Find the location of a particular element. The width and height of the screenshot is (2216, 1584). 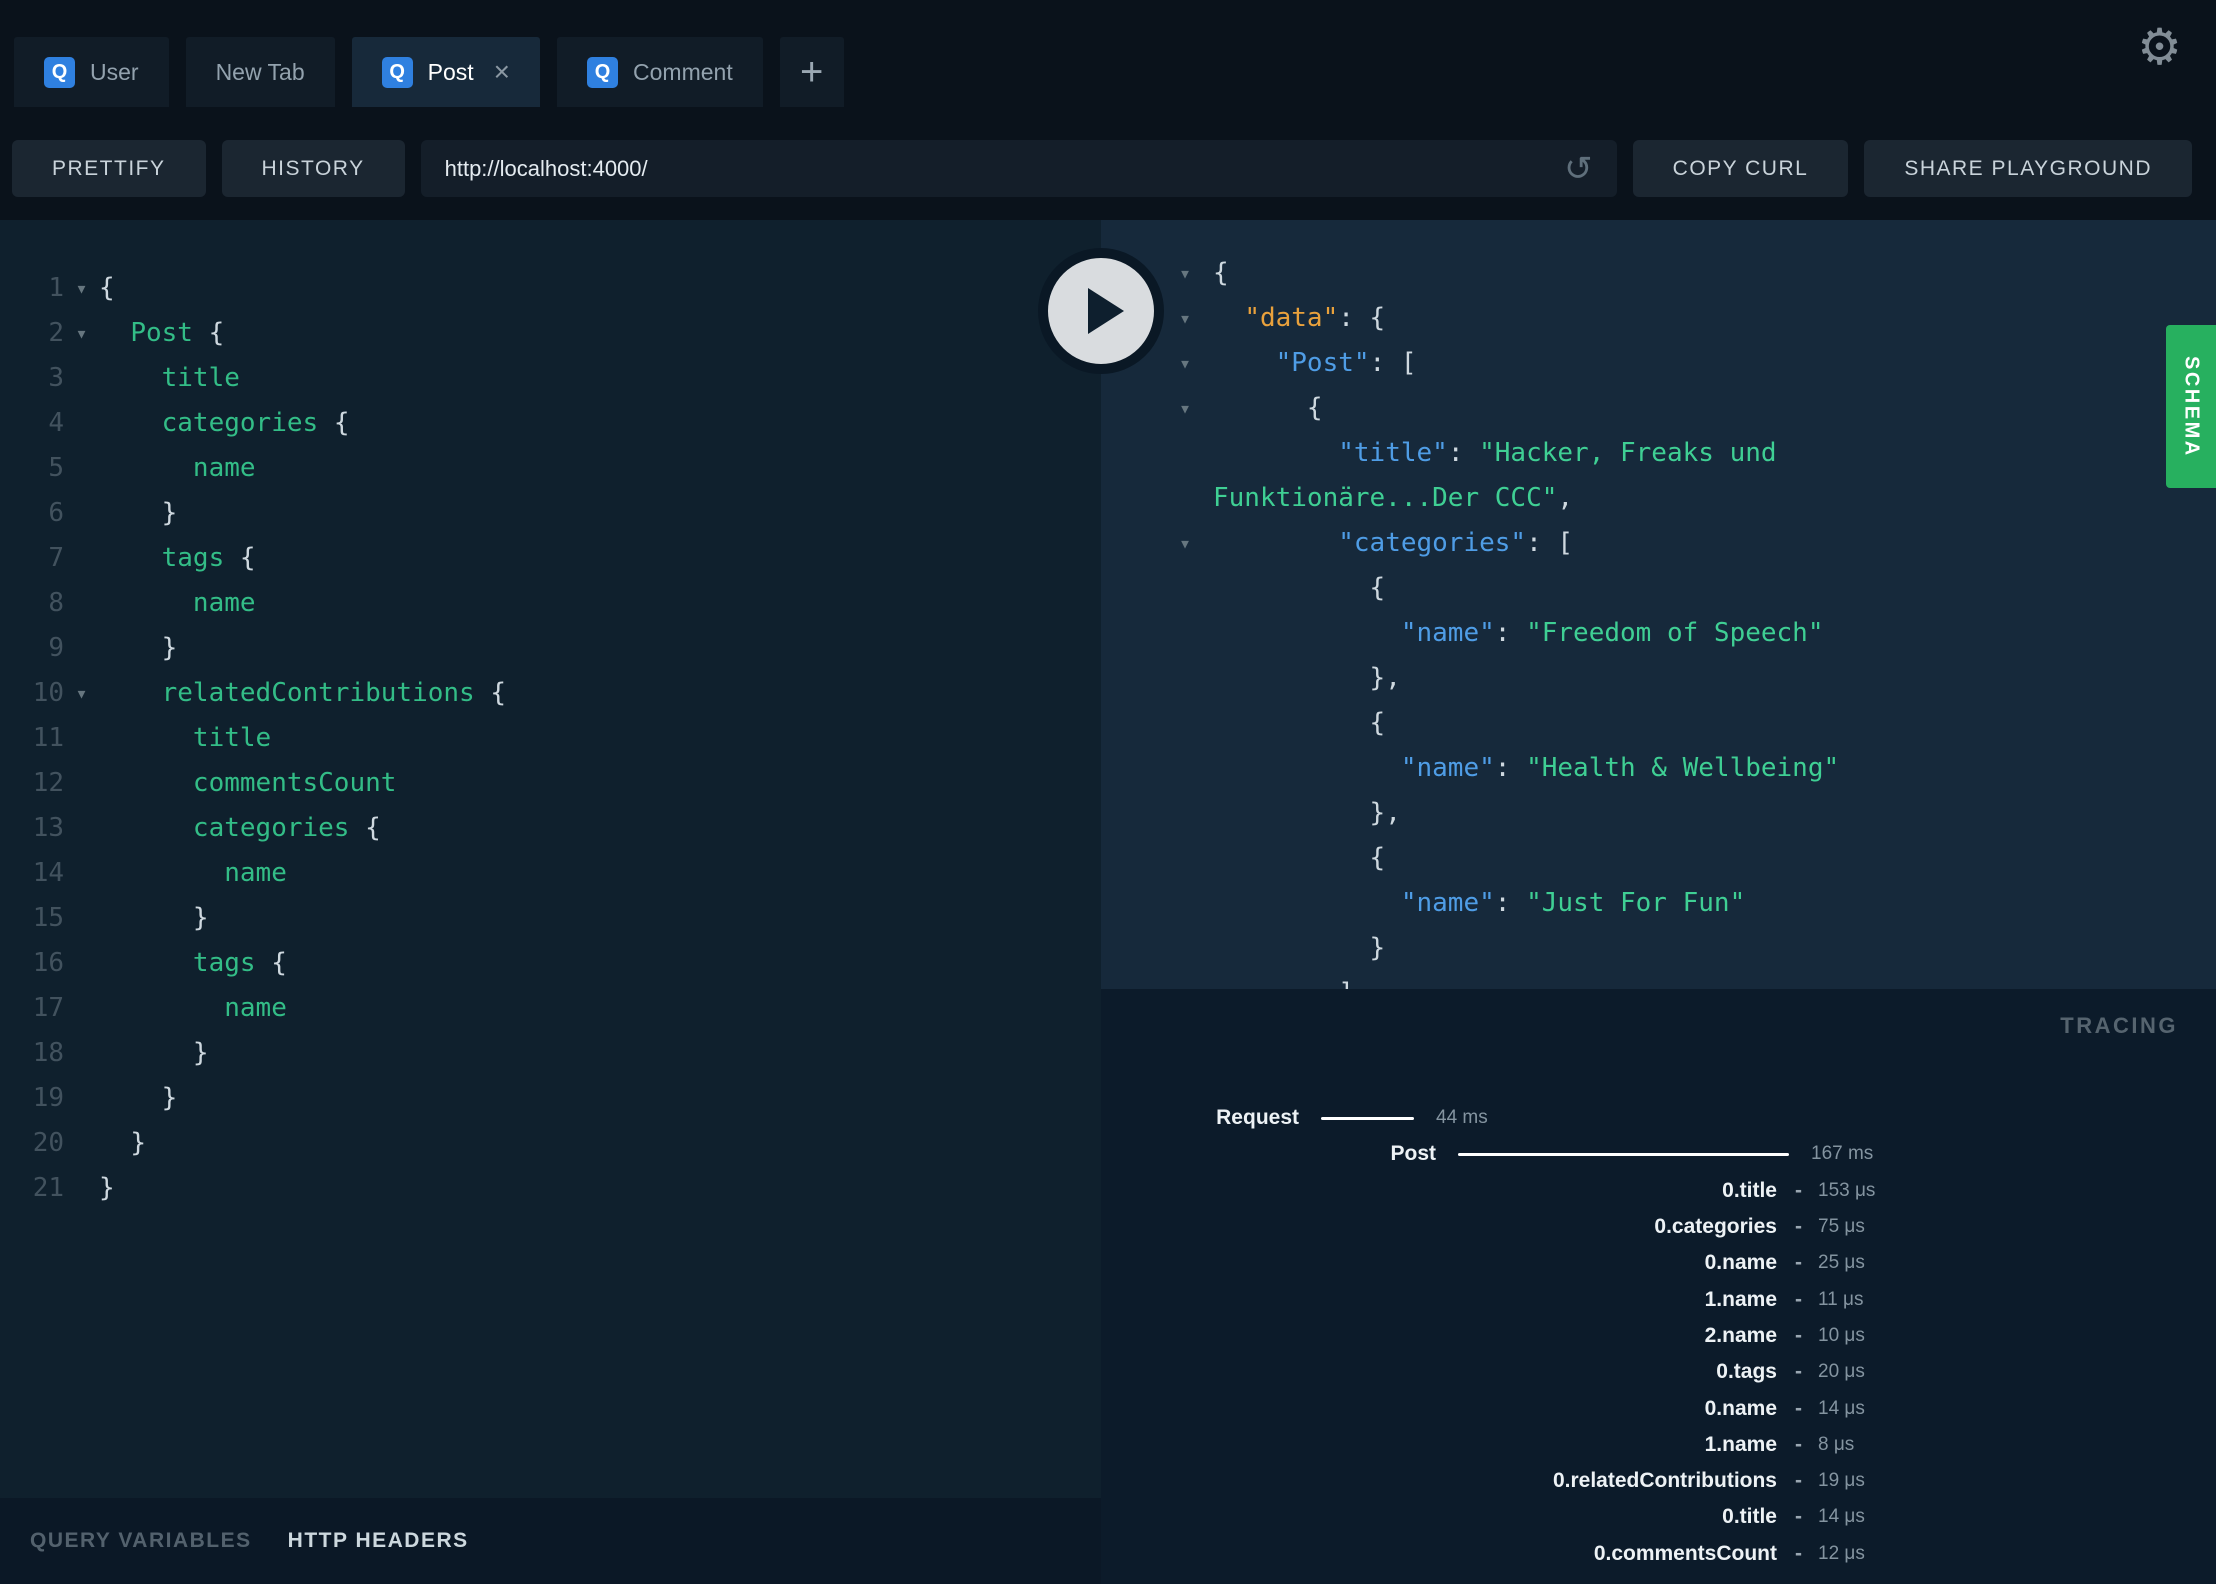

tab-label: Comment is located at coordinates (683, 71).